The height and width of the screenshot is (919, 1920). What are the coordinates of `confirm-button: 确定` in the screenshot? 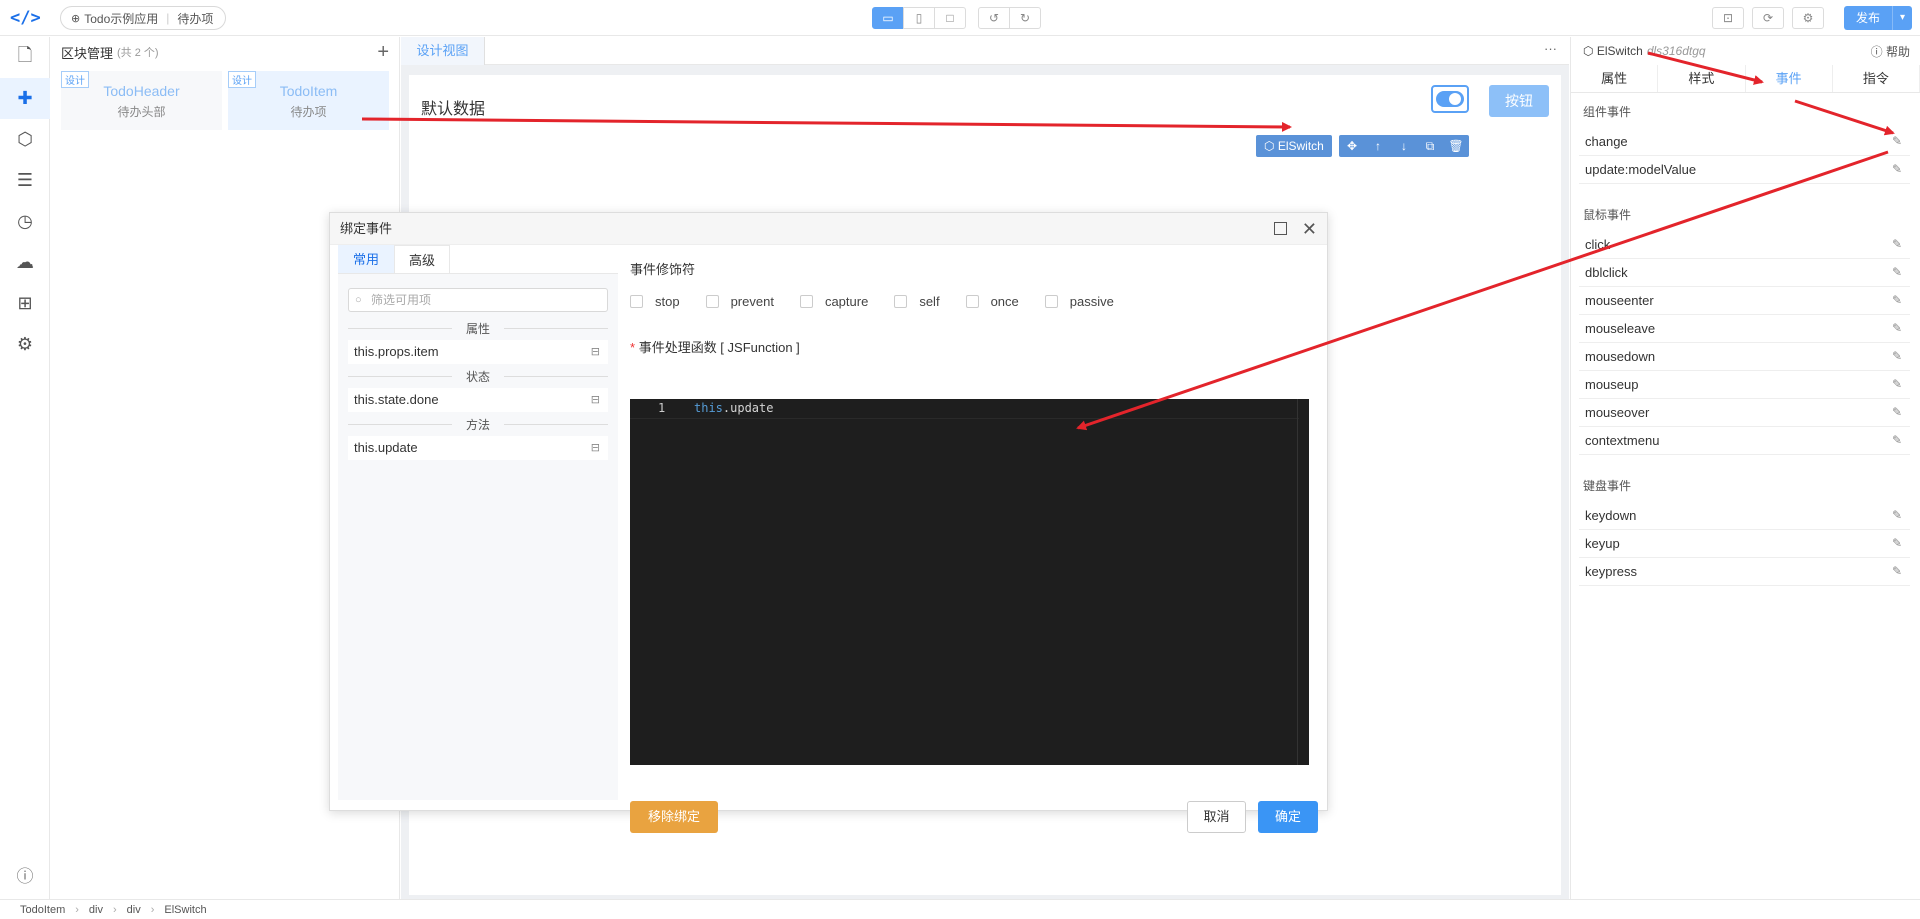 It's located at (1288, 817).